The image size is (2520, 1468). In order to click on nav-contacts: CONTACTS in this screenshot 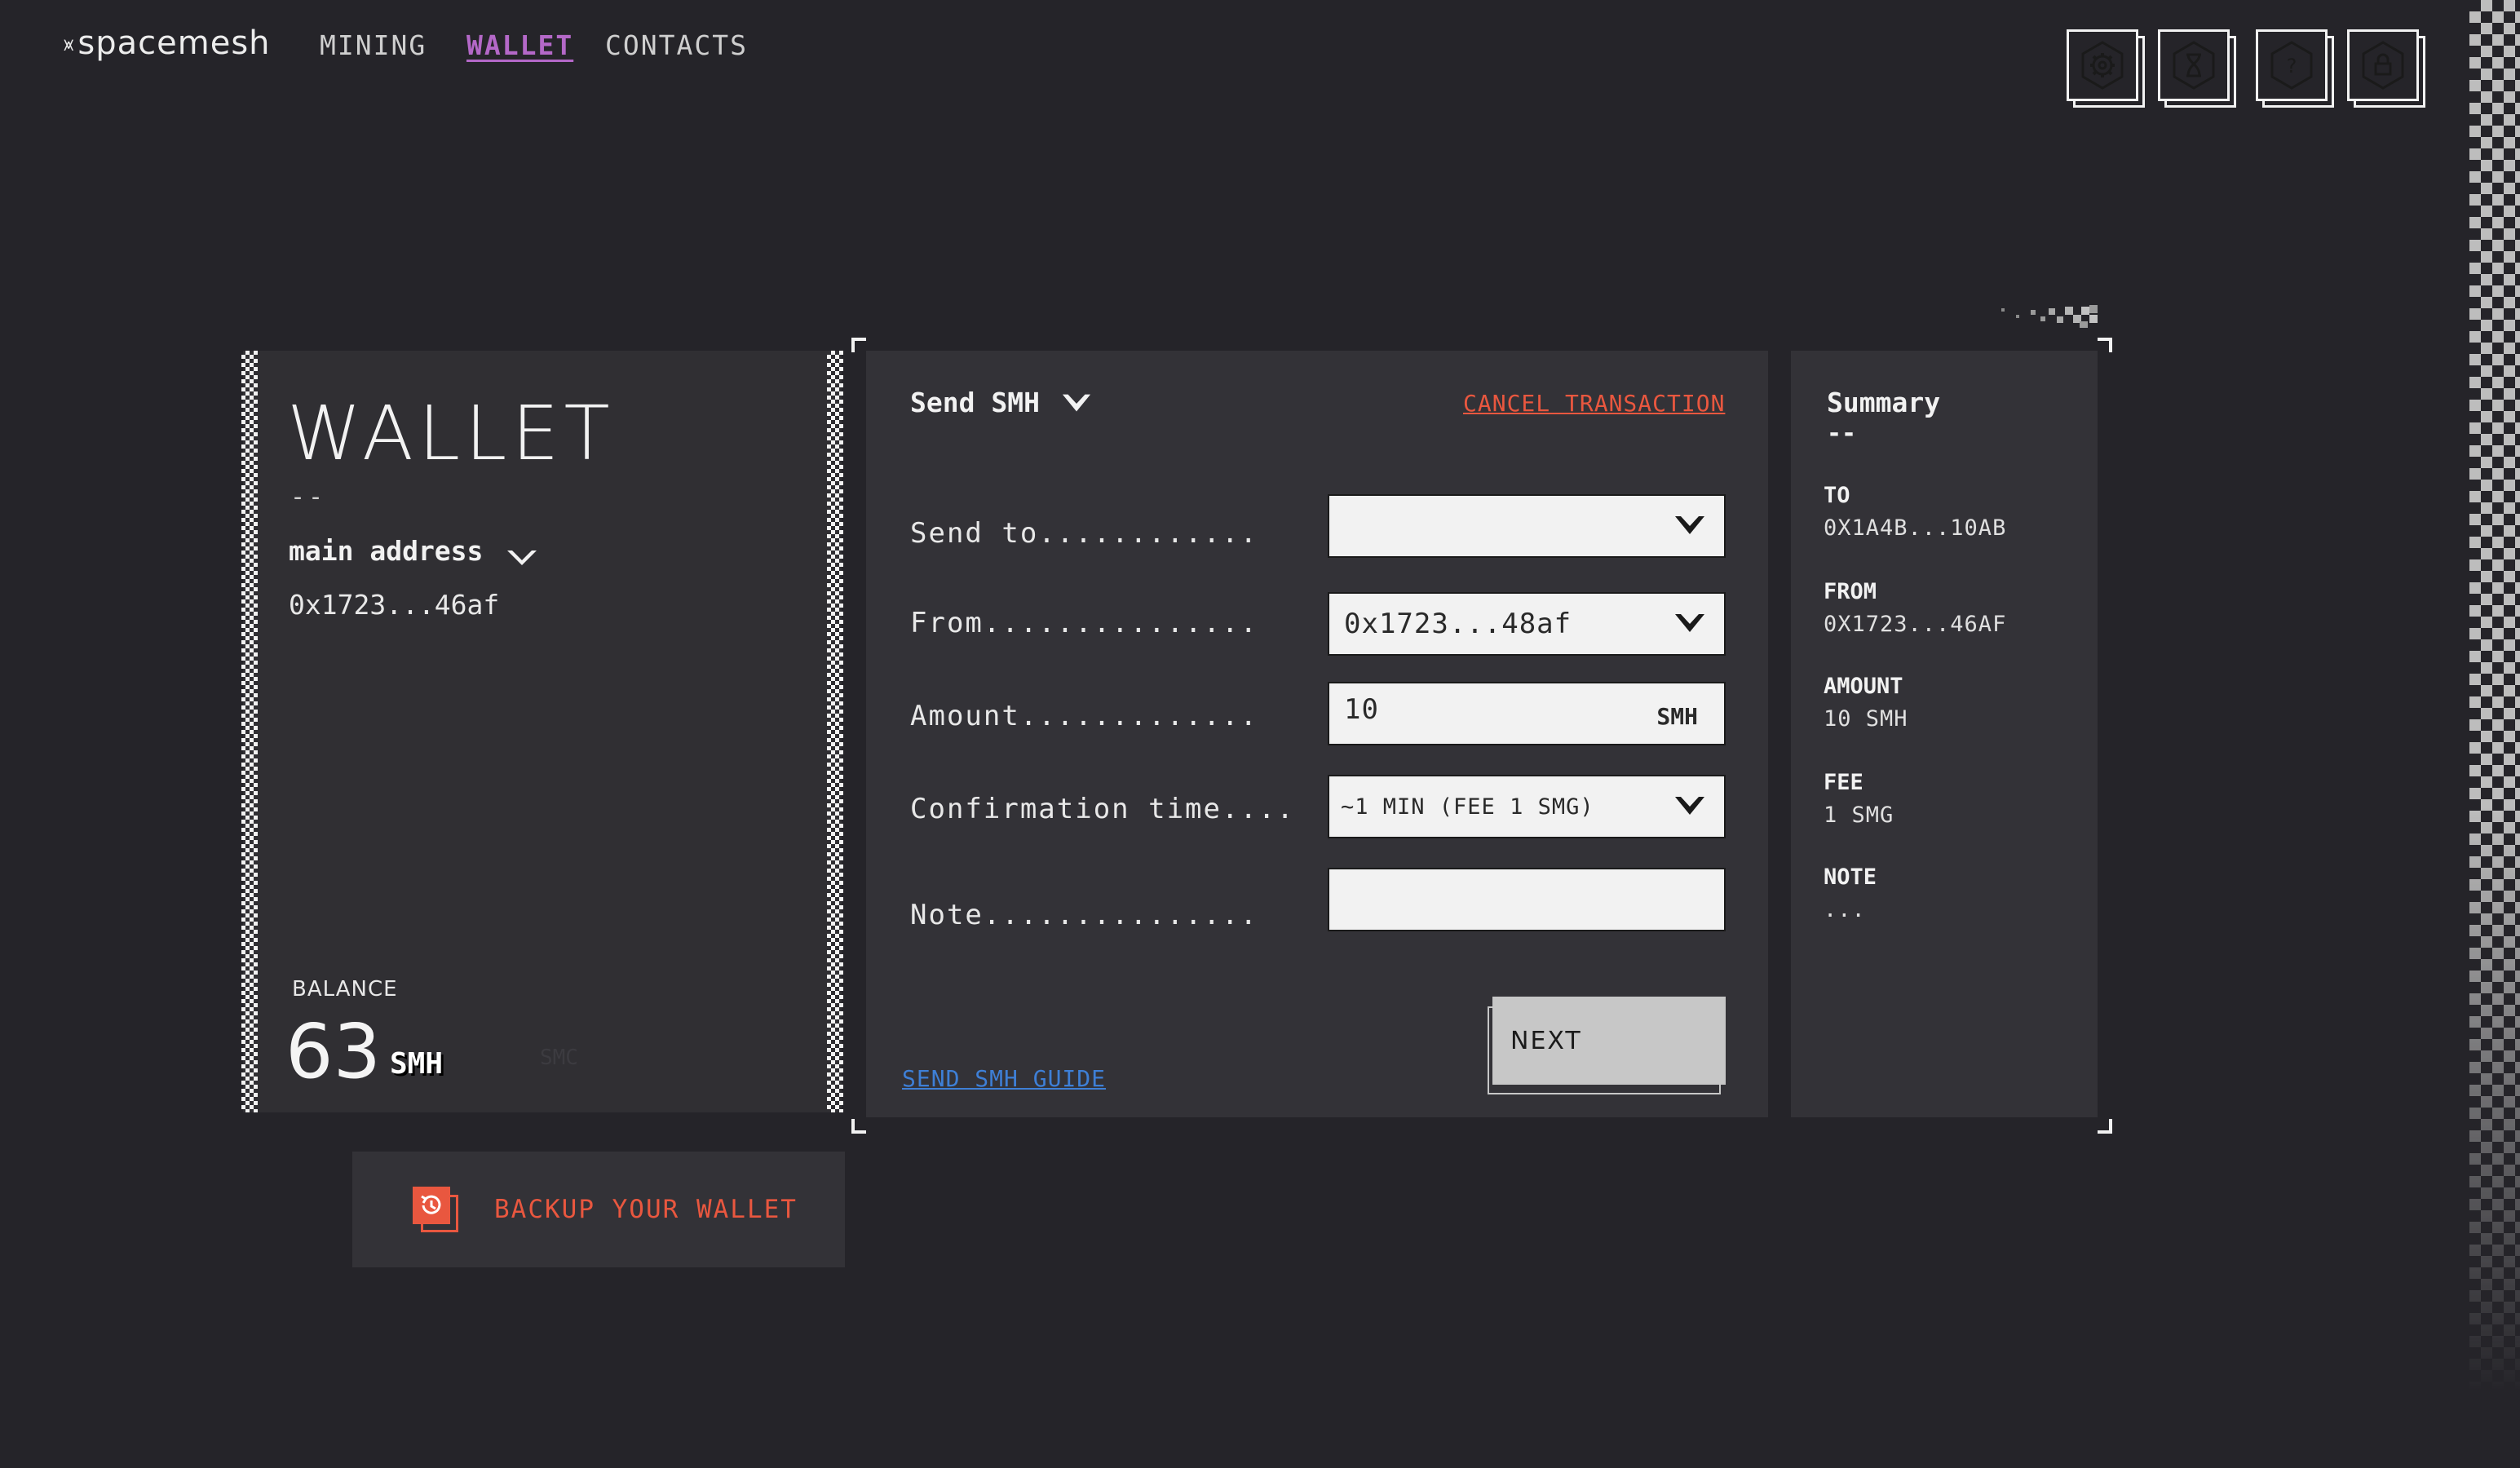, I will do `click(676, 45)`.